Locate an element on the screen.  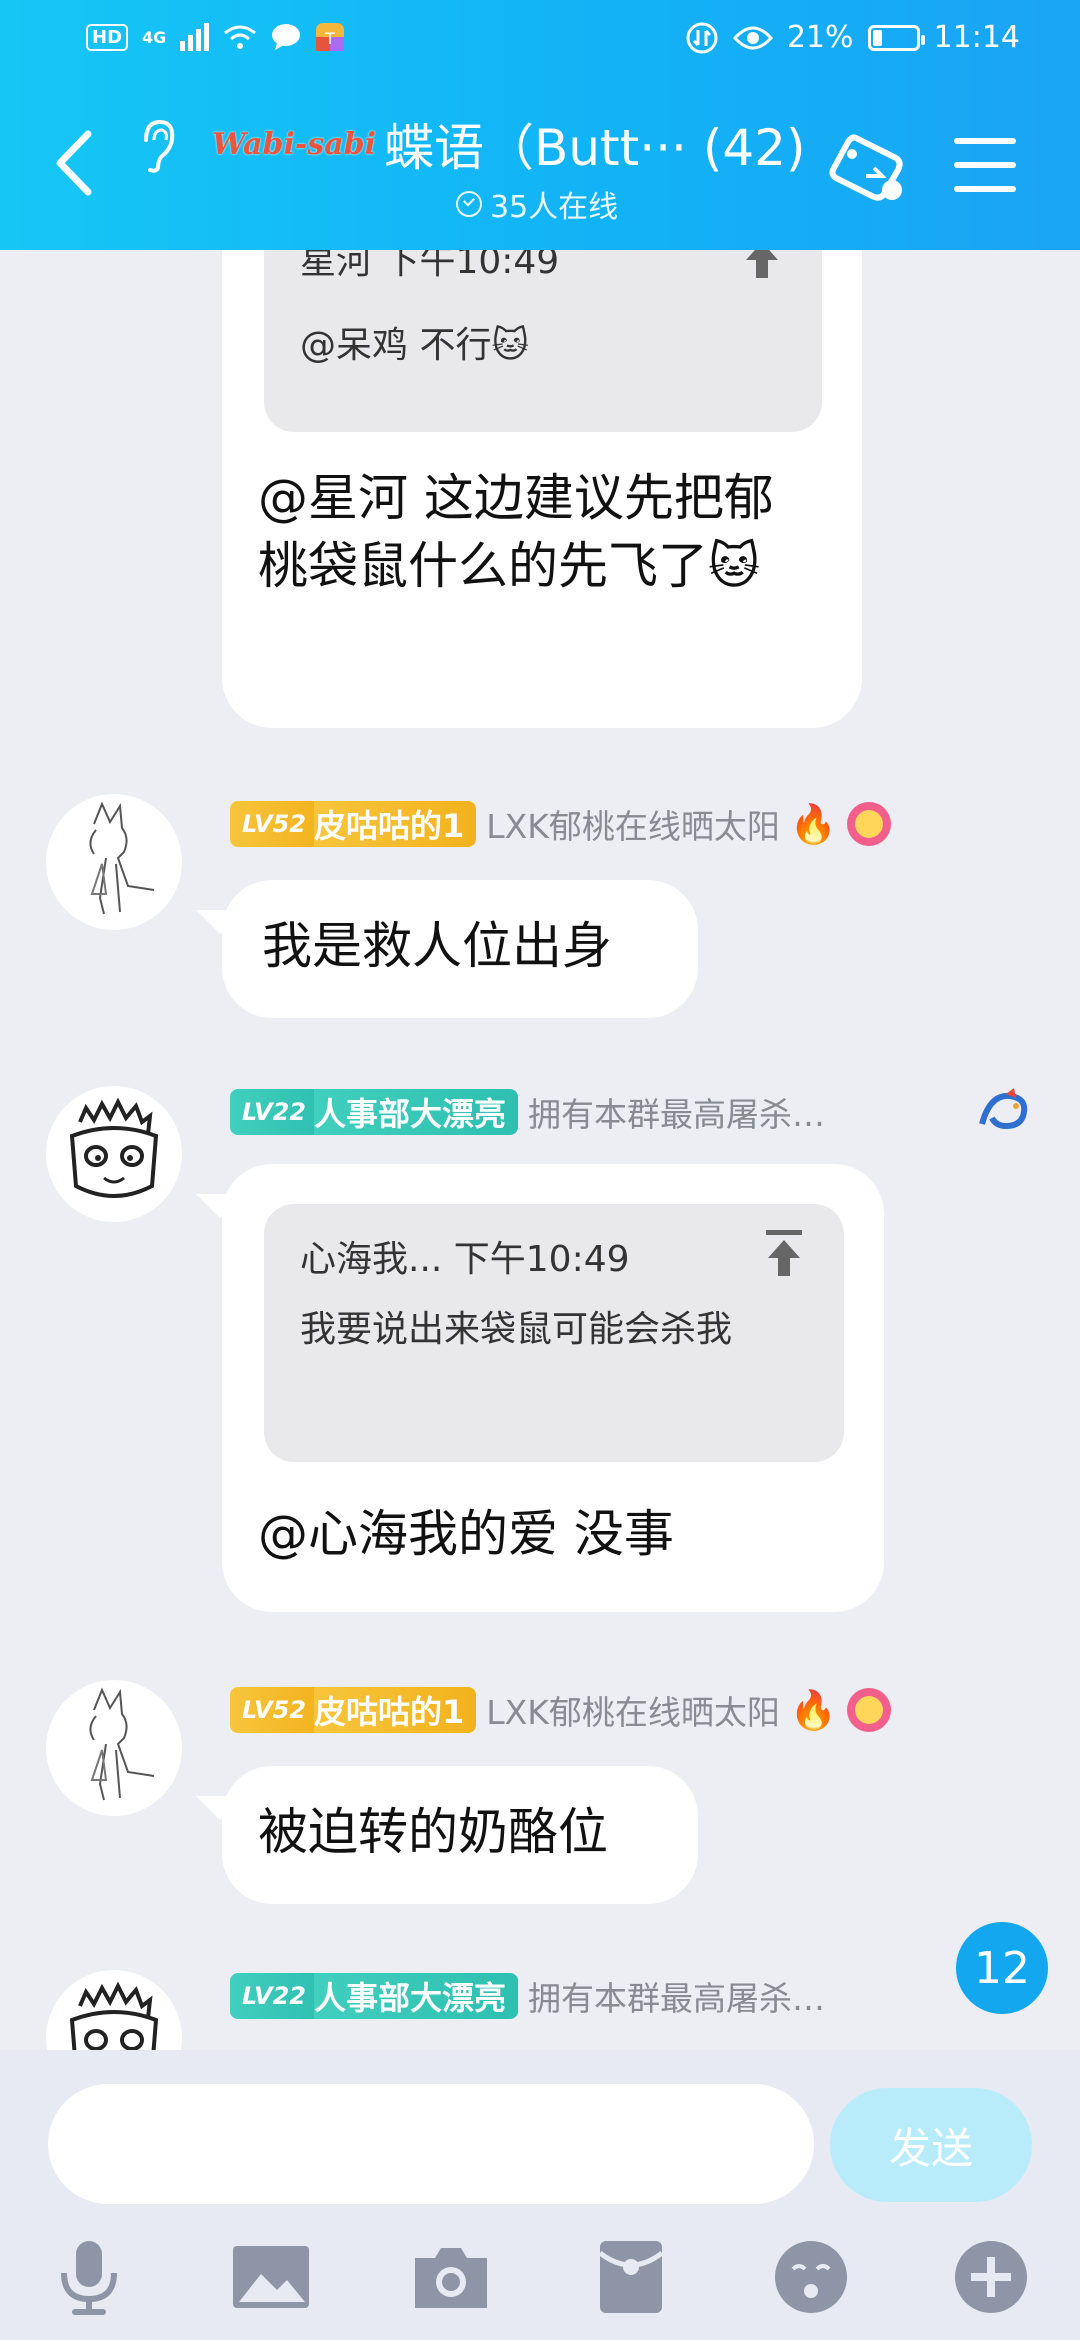
group-logo: Wabi-sabi is located at coordinates (294, 144).